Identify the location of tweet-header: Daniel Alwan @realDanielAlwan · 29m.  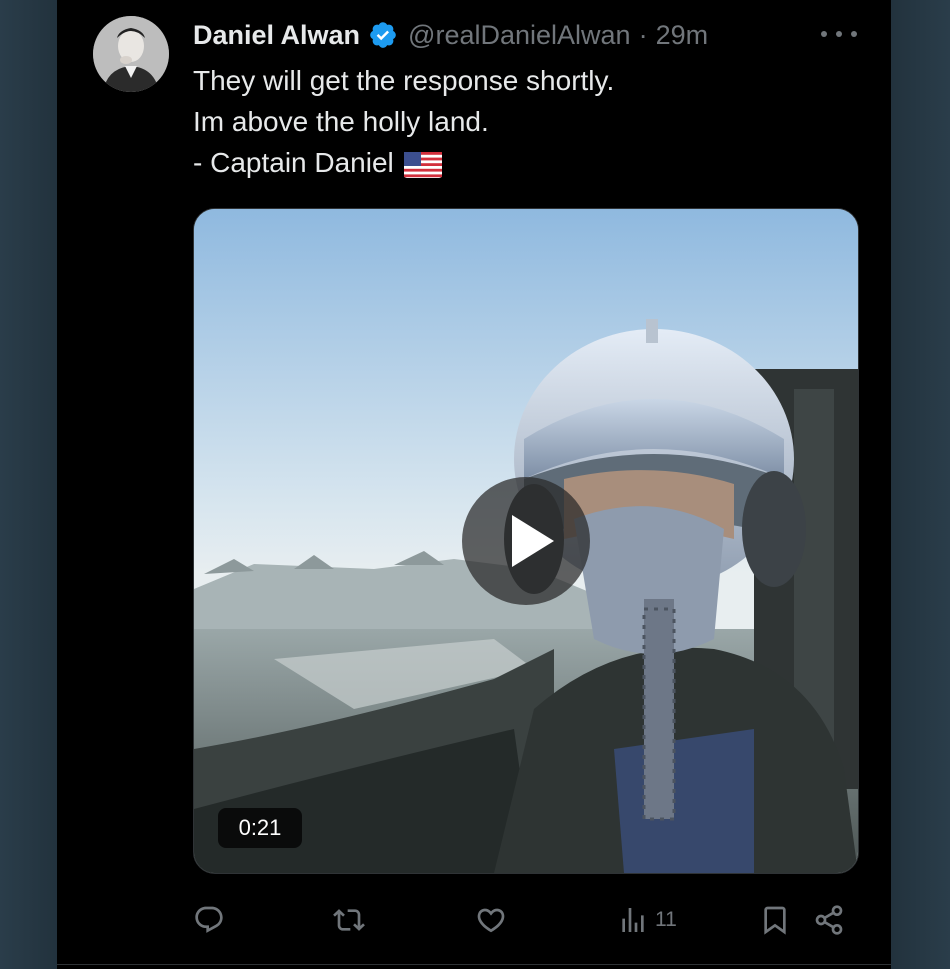
(450, 35).